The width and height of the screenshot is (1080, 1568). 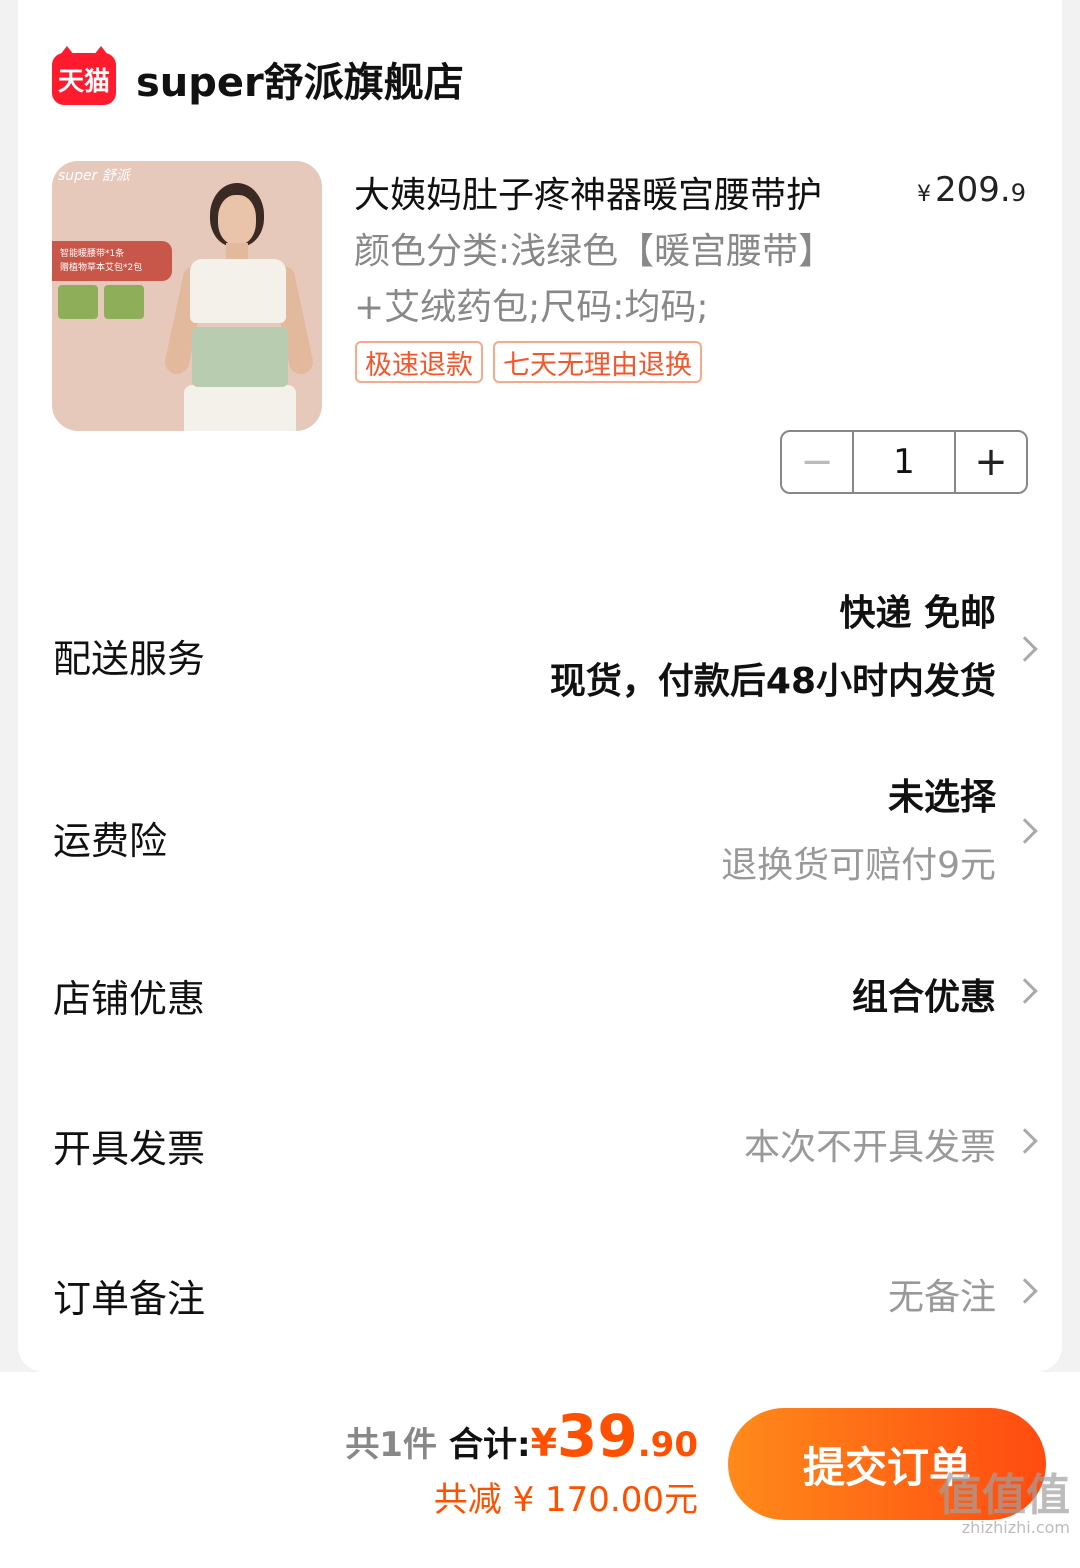 I want to click on product-image-badge: 智能暖腰带*1条 赠植物草本艾包*2包, so click(x=112, y=261).